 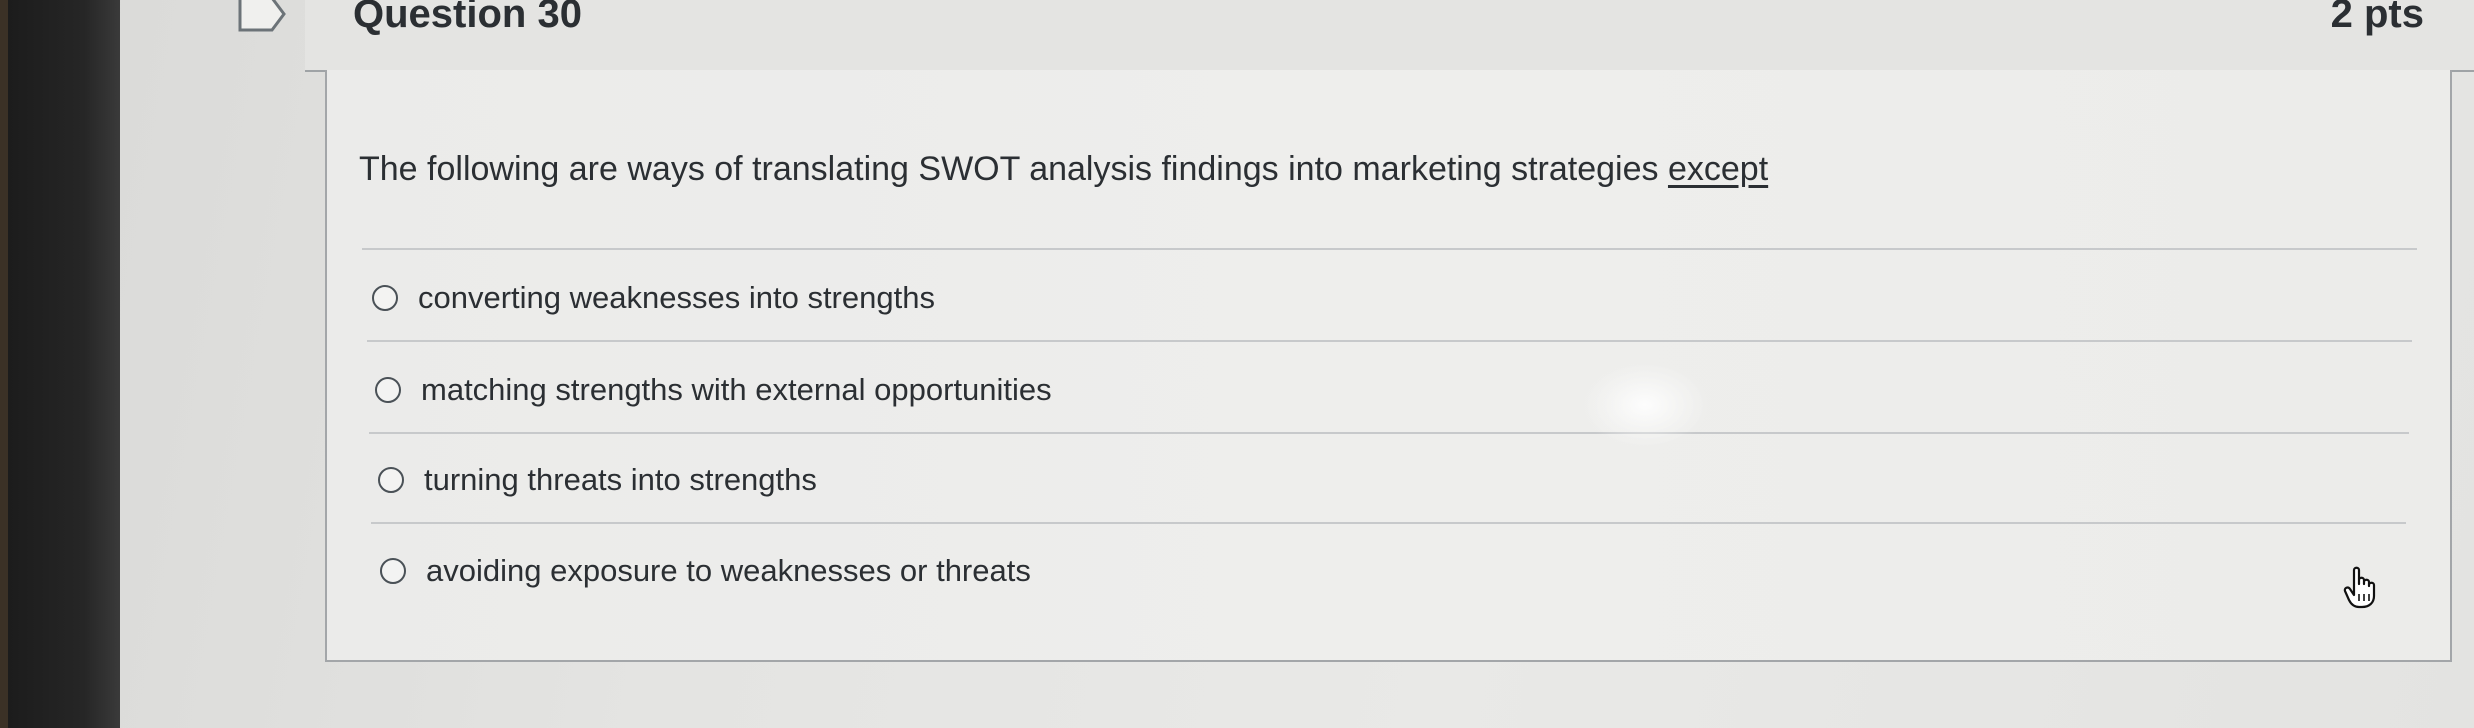 I want to click on answer-option-3: turning threats into strengths, so click(x=597, y=480).